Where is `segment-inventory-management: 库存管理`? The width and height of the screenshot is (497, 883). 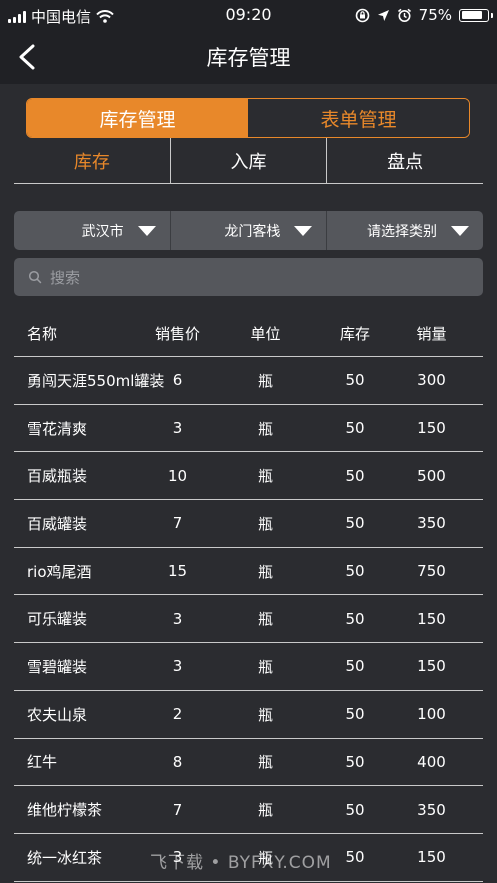
segment-inventory-management: 库存管理 is located at coordinates (137, 118).